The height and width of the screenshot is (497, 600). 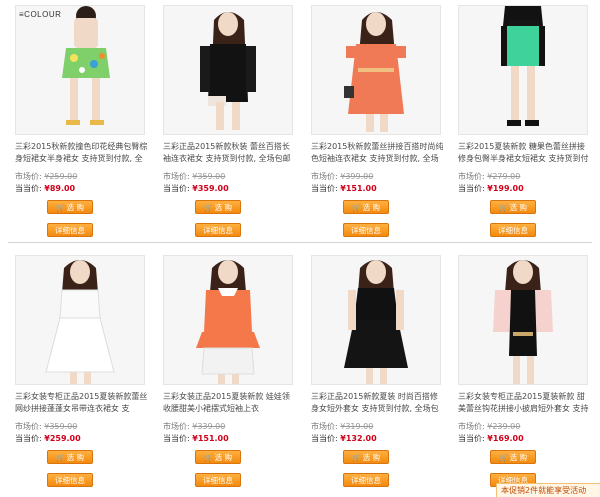 I want to click on market-price: 市场价: ¥339.00, so click(x=194, y=426).